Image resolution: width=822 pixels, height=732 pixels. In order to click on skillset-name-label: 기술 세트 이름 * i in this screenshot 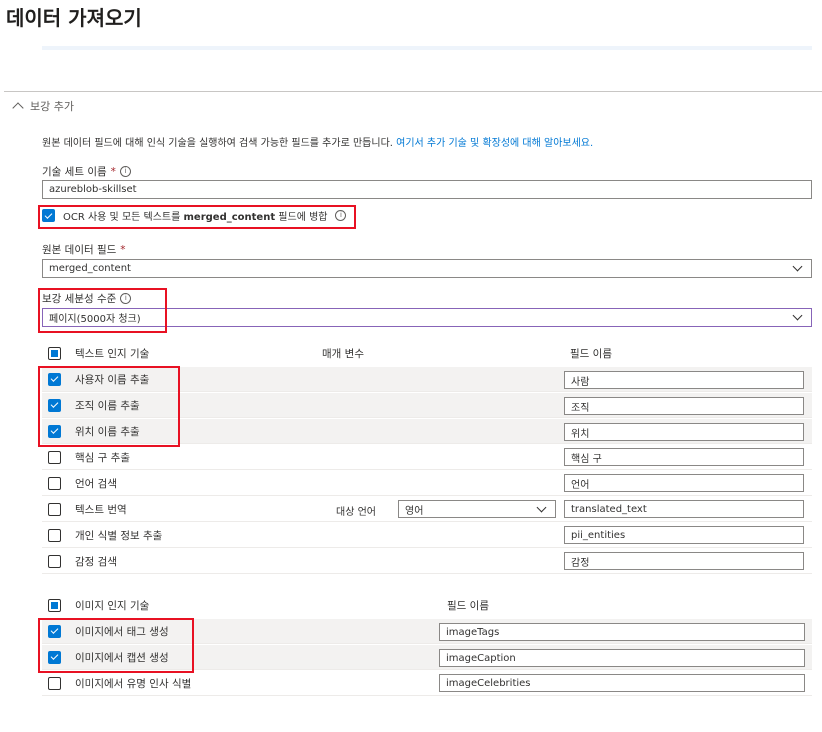, I will do `click(86, 171)`.